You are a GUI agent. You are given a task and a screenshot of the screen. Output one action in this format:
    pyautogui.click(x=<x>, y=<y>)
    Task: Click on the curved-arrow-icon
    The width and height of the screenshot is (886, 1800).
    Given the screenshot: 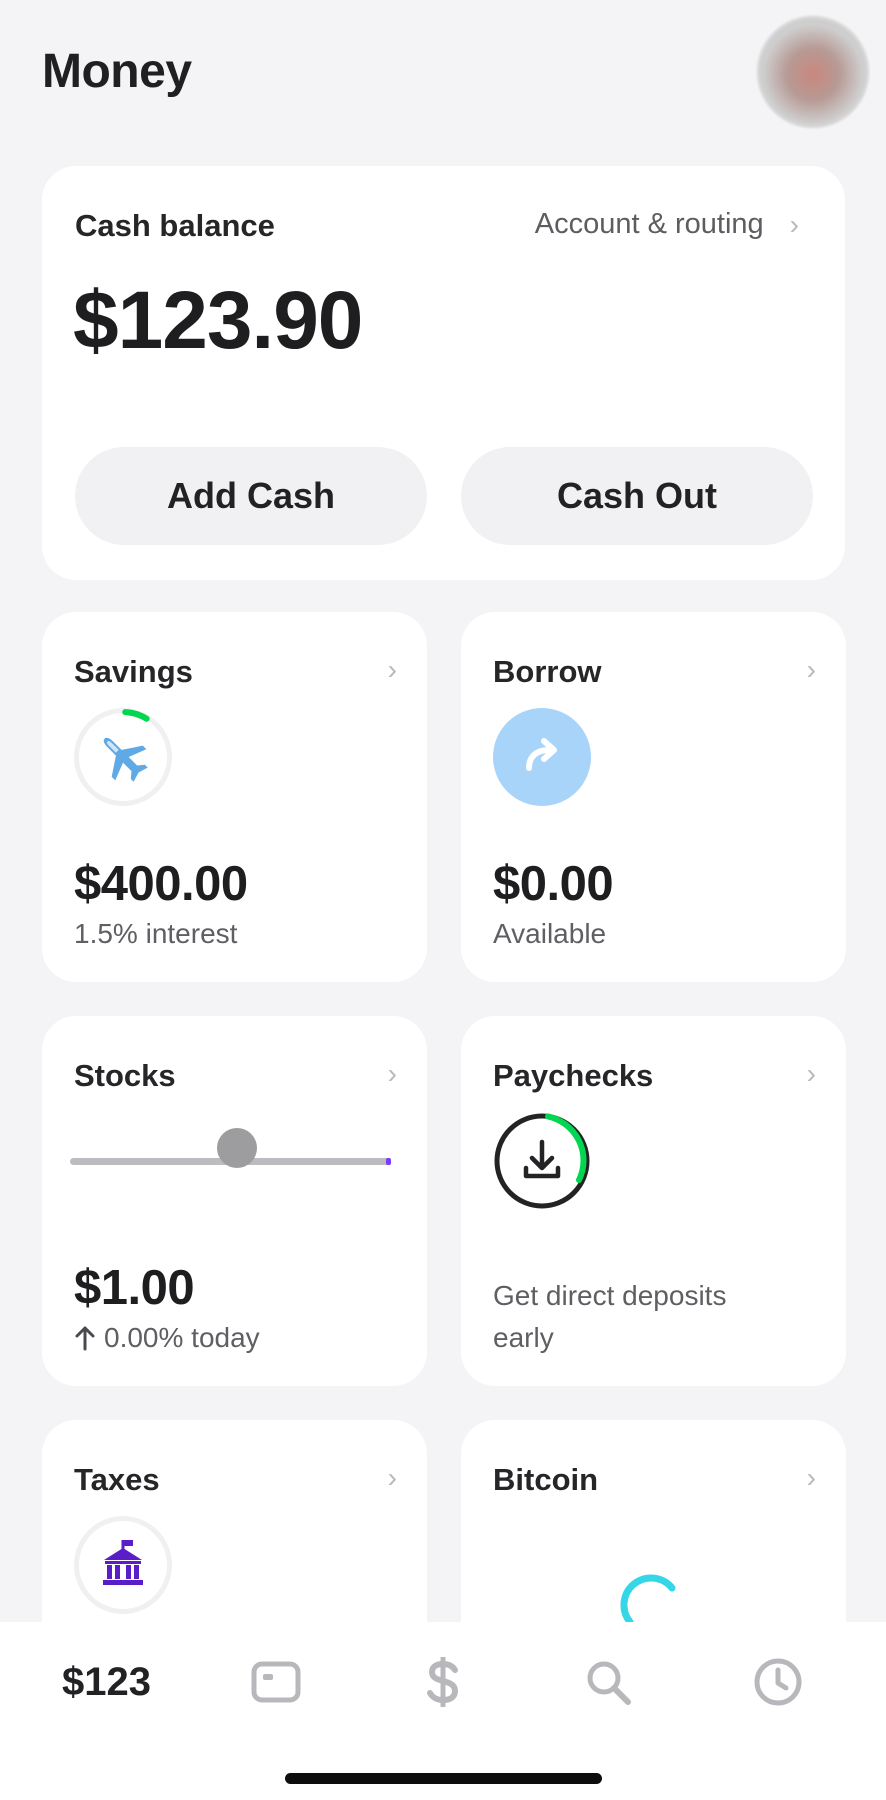 What is the action you would take?
    pyautogui.click(x=541, y=754)
    